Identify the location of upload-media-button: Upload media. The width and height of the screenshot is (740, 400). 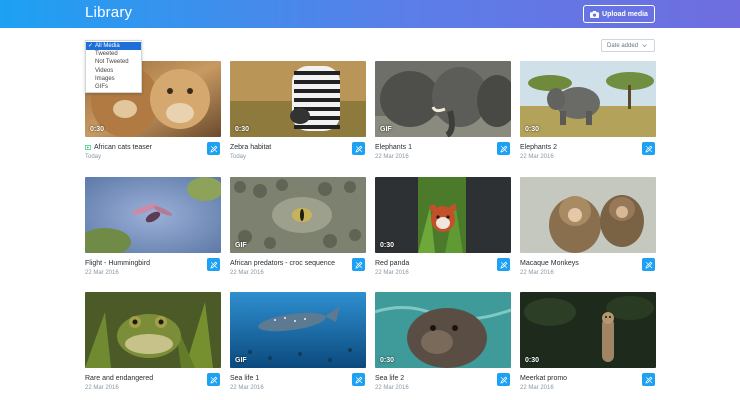
(619, 14).